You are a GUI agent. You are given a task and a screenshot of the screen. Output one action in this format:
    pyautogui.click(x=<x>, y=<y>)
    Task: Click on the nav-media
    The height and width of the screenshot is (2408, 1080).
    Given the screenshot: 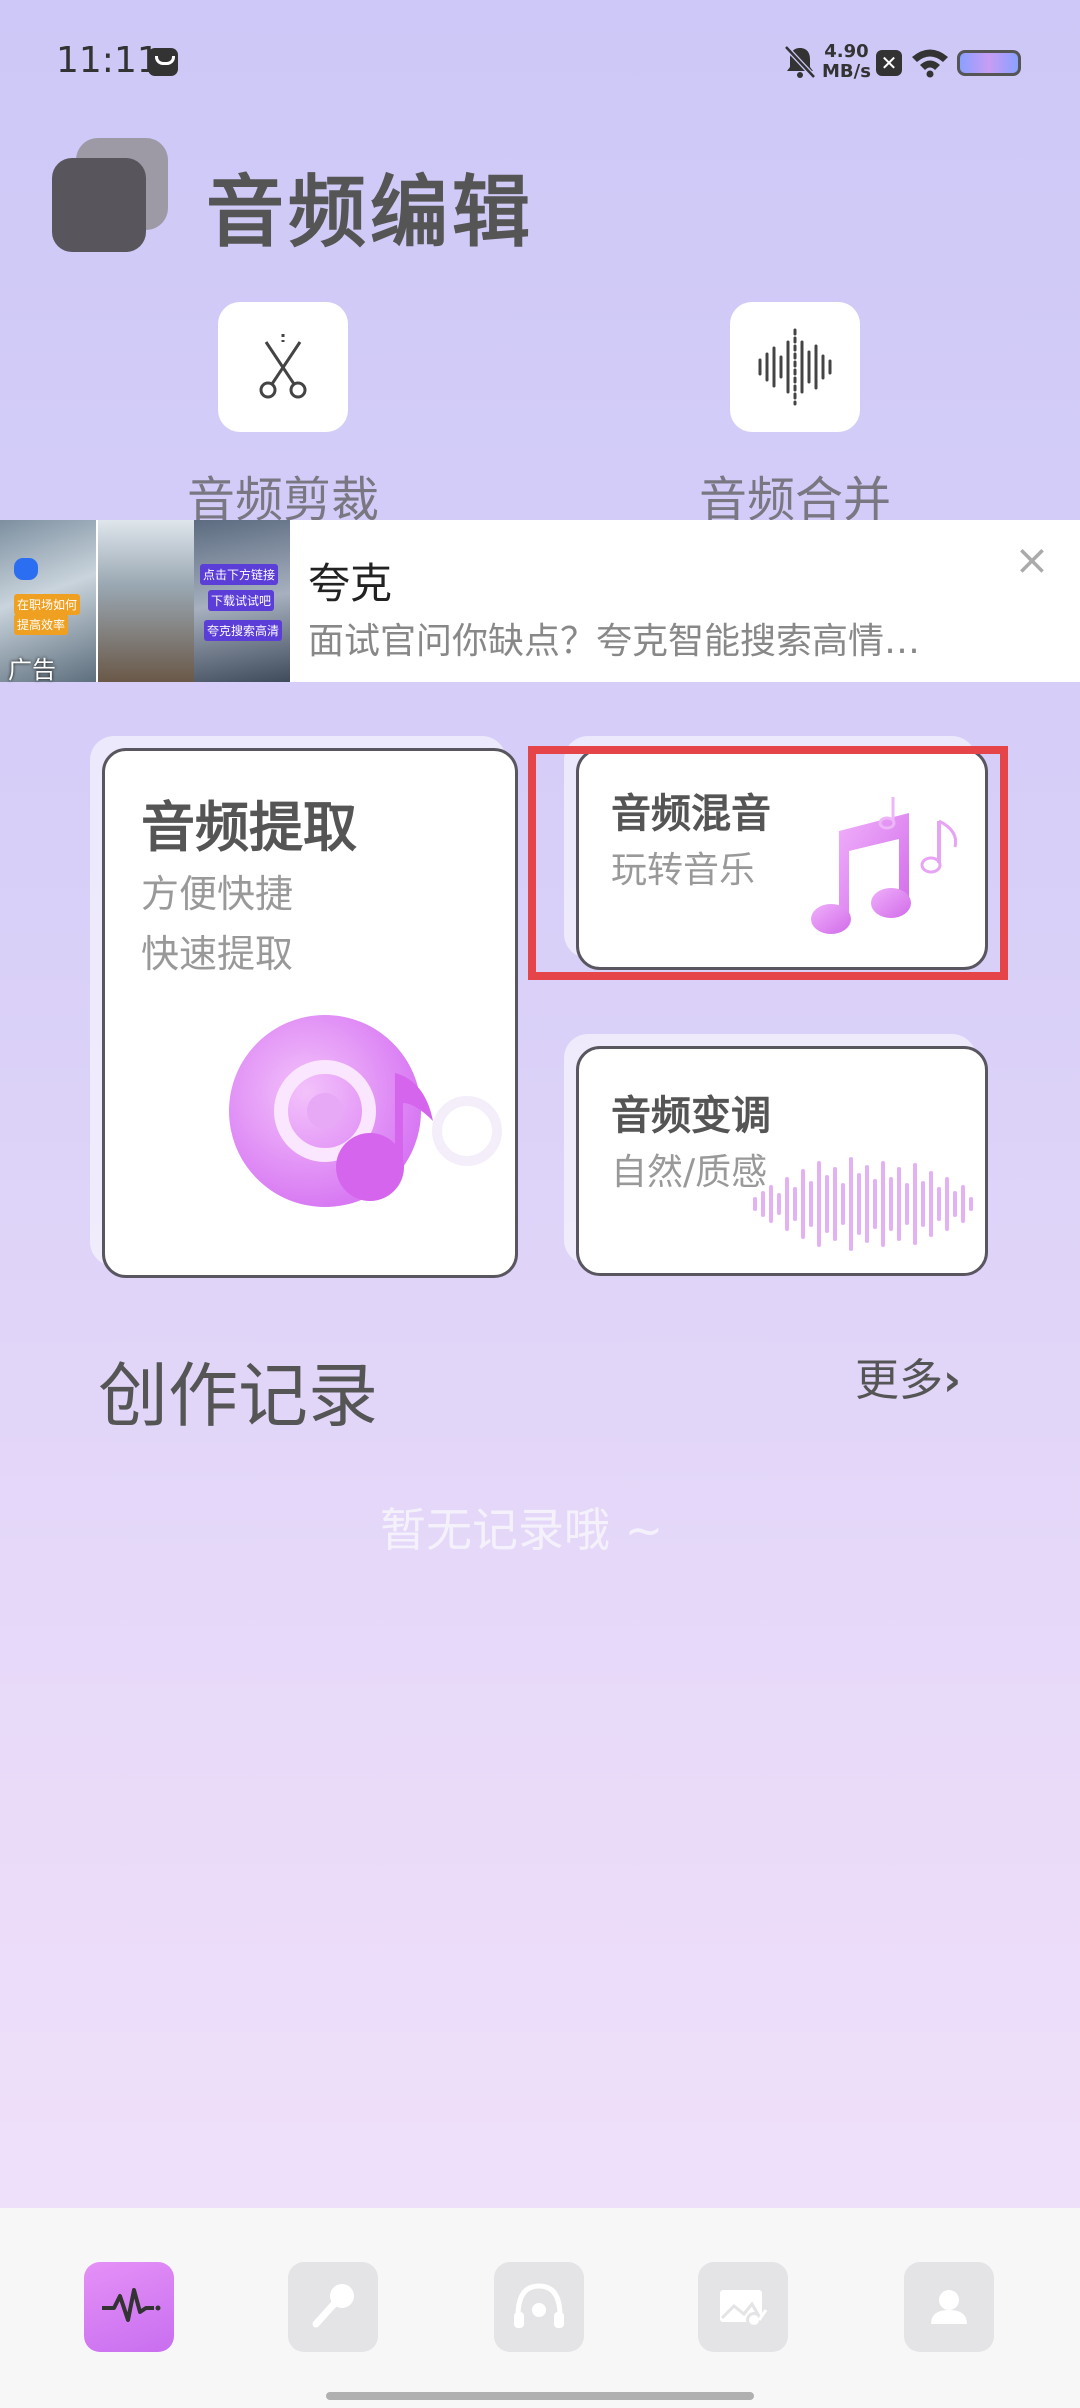 What is the action you would take?
    pyautogui.click(x=743, y=2307)
    